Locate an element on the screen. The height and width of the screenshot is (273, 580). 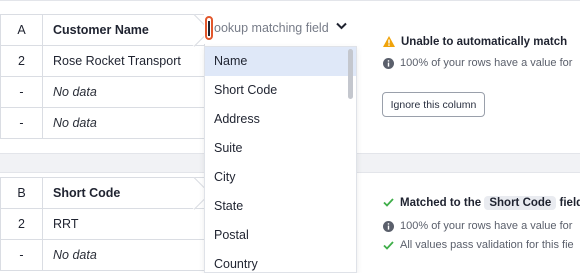
table-row: 2 Rose Rocket Transport is located at coordinates (102, 61).